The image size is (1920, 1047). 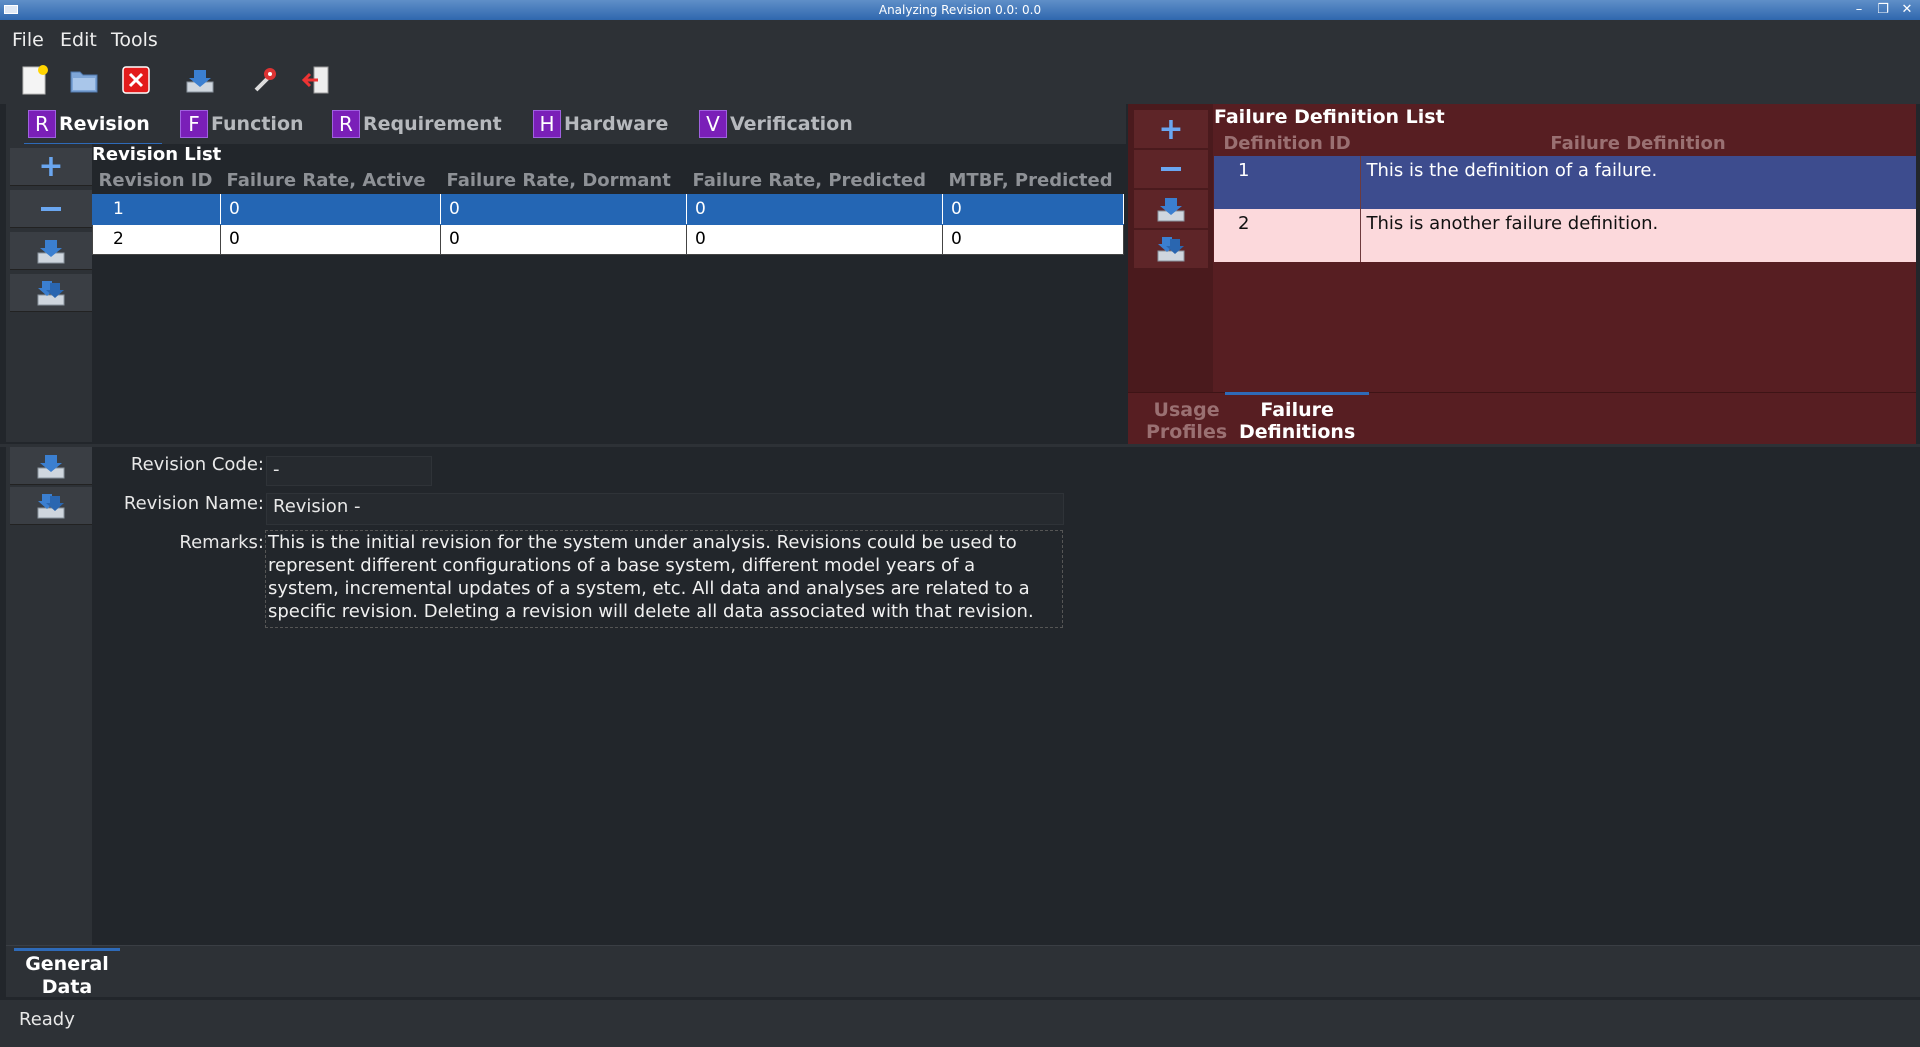 I want to click on tab-label: Function, so click(x=257, y=124).